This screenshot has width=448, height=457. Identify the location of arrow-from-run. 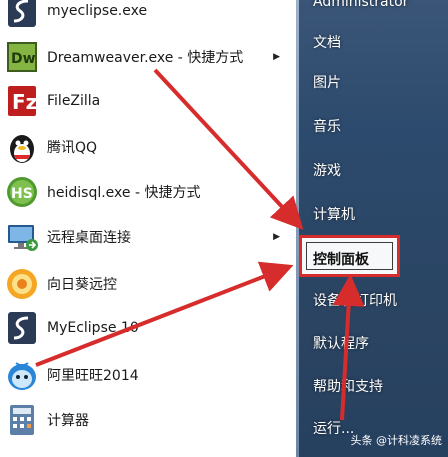
(348, 347).